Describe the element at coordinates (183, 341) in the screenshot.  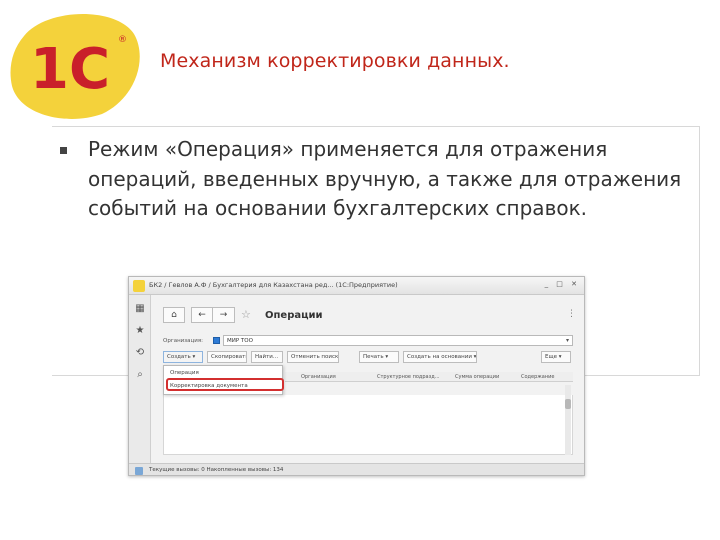
I see `org-label: Организация:` at that location.